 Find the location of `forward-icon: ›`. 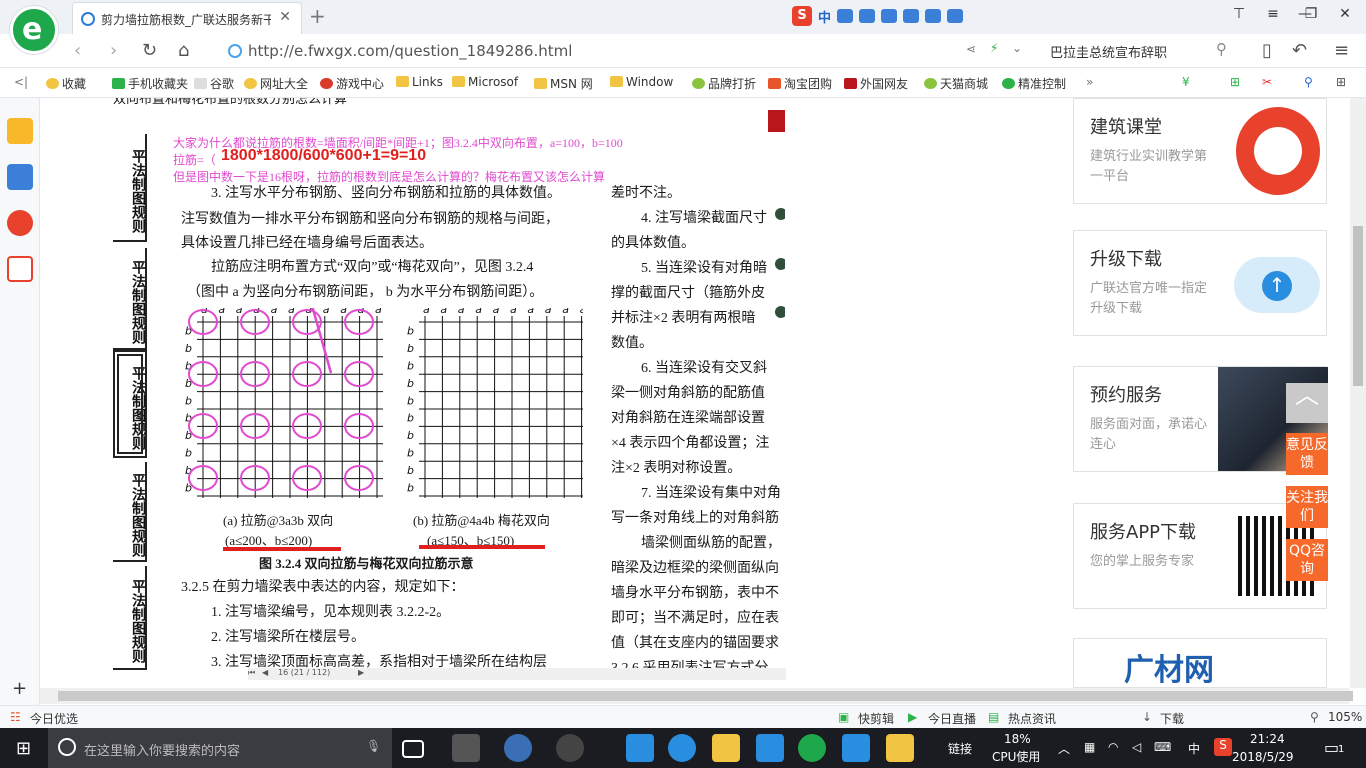

forward-icon: › is located at coordinates (113, 50).